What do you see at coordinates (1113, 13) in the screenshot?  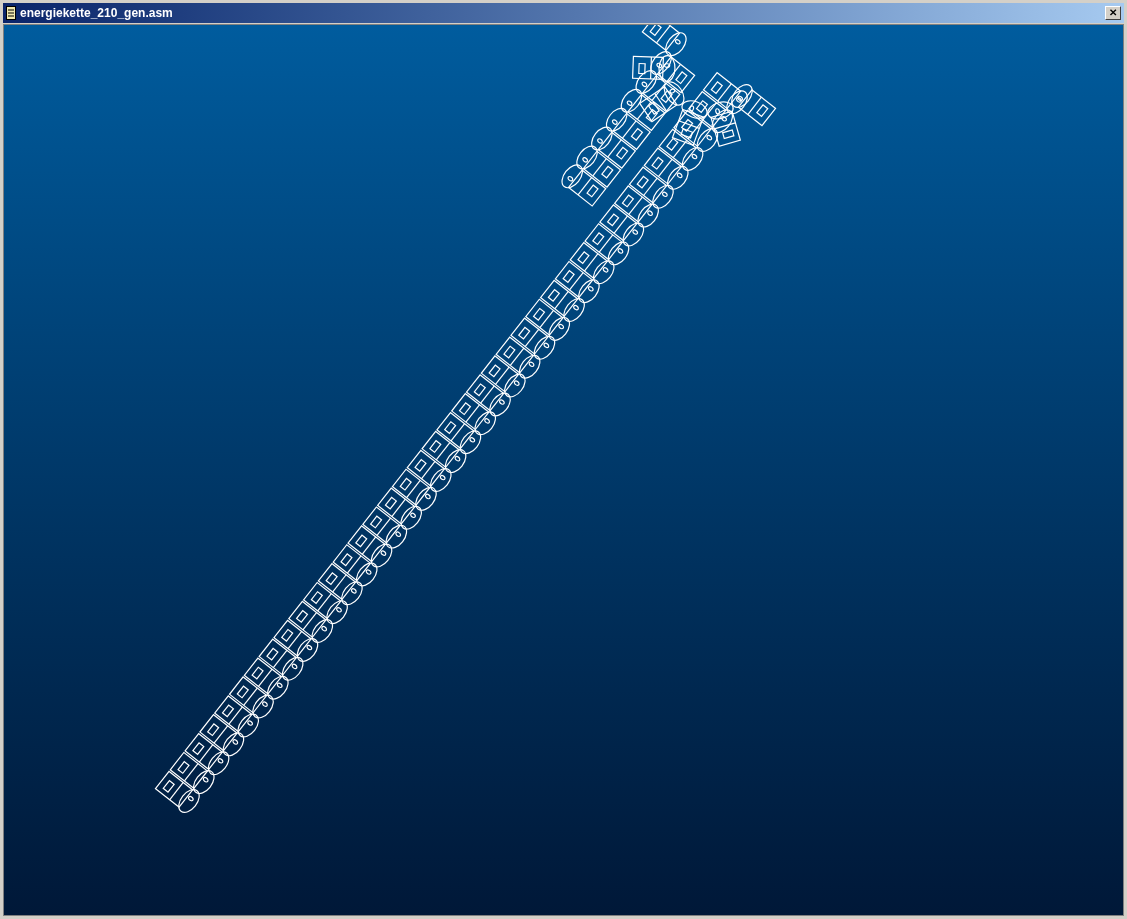 I see `close-button: ✕` at bounding box center [1113, 13].